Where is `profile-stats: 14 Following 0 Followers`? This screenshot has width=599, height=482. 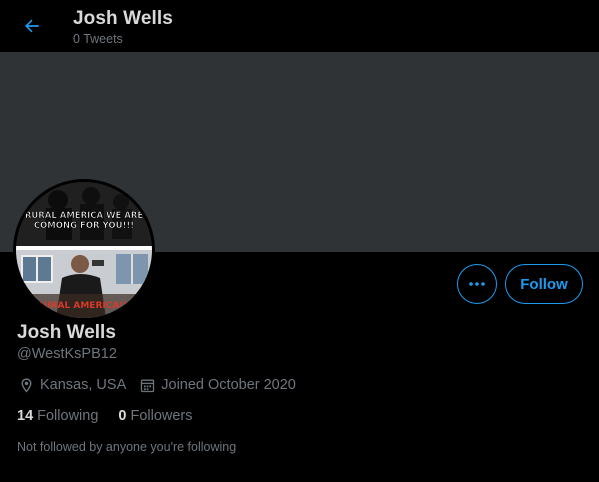
profile-stats: 14 Following 0 Followers is located at coordinates (115, 416).